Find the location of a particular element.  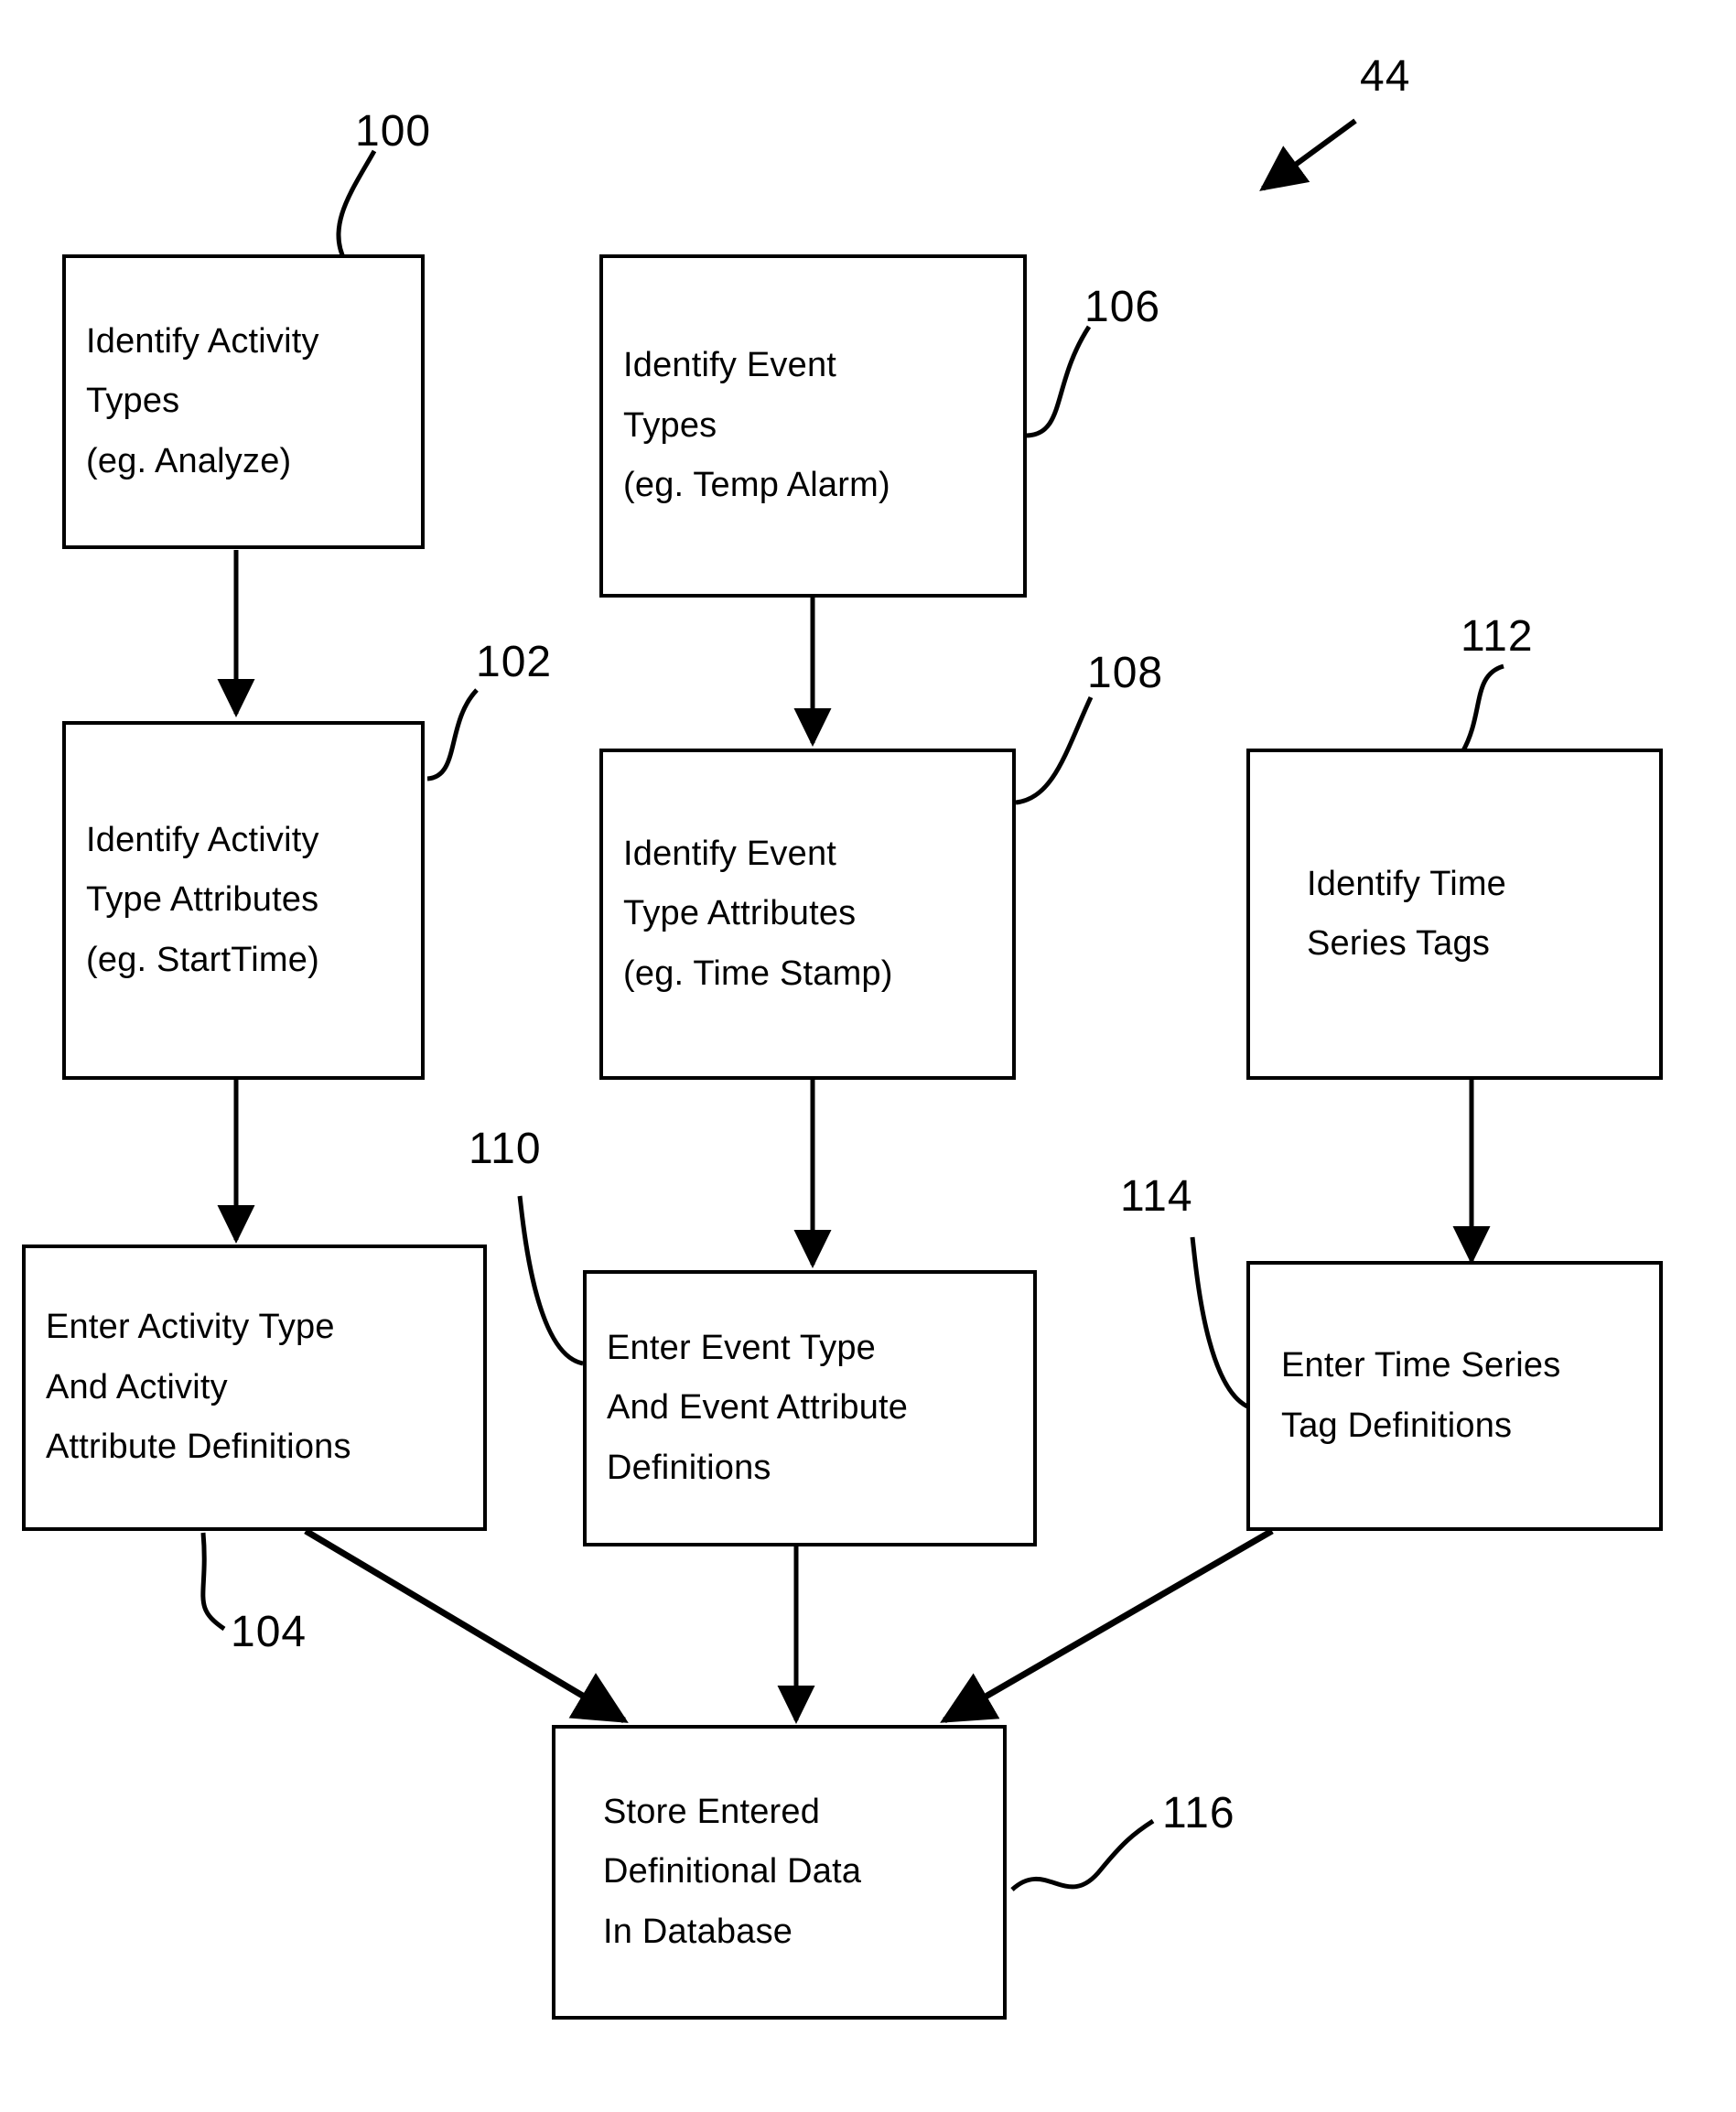

ref-label-106: 106 is located at coordinates (1122, 307).